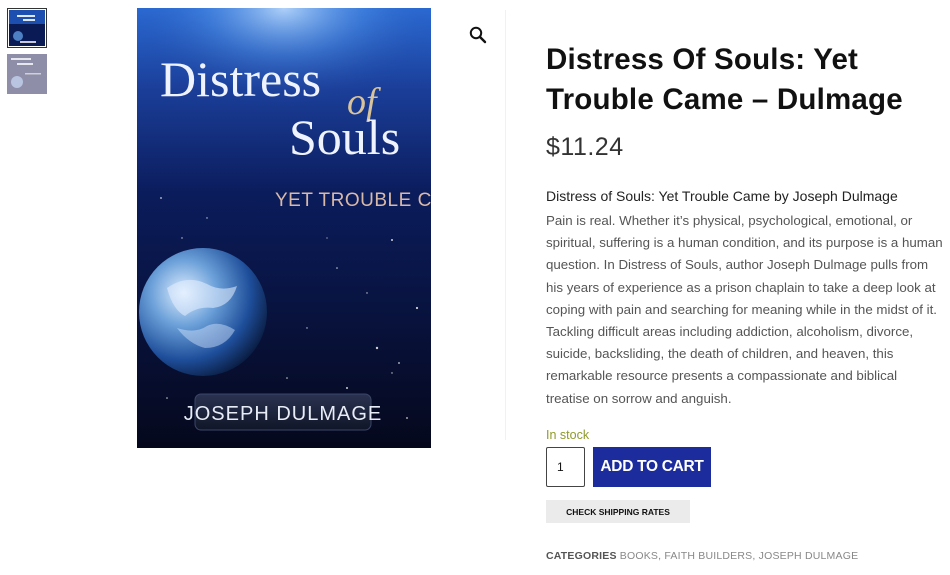  What do you see at coordinates (809, 556) in the screenshot?
I see `category-link-joseph-dulmage: JOSEPH DULMAGE` at bounding box center [809, 556].